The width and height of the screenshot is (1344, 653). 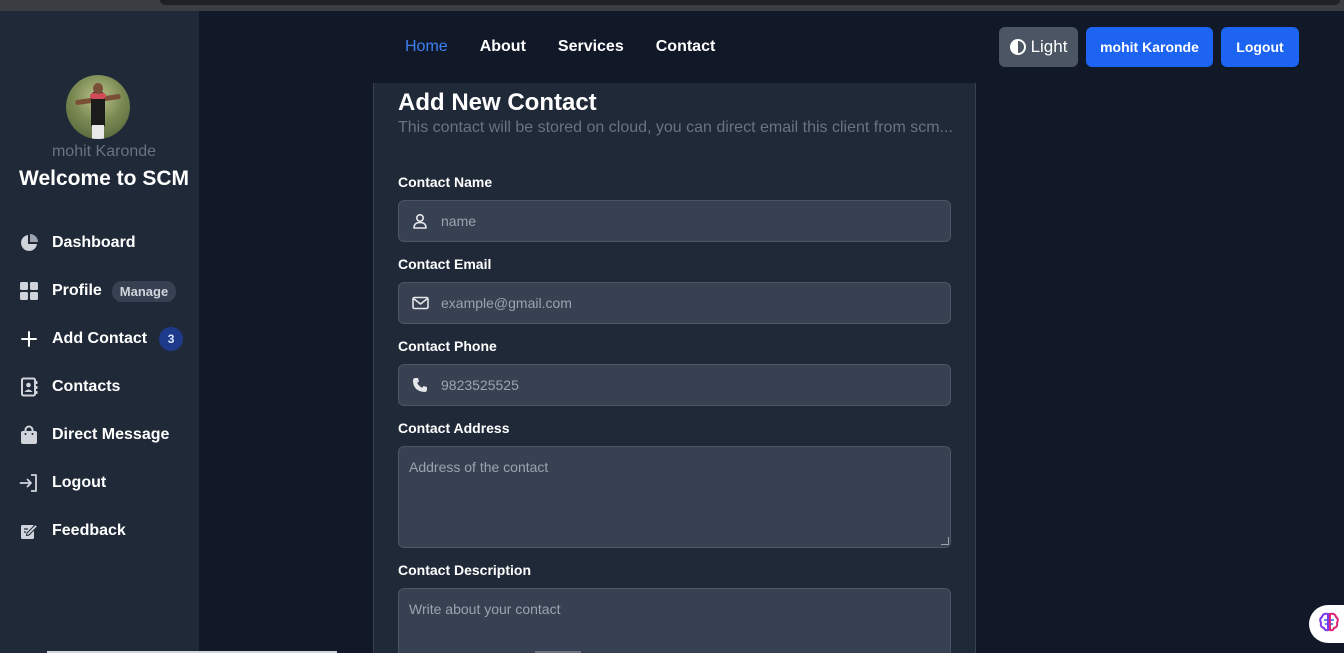 I want to click on contact-description-label: Contact Description, so click(x=465, y=570).